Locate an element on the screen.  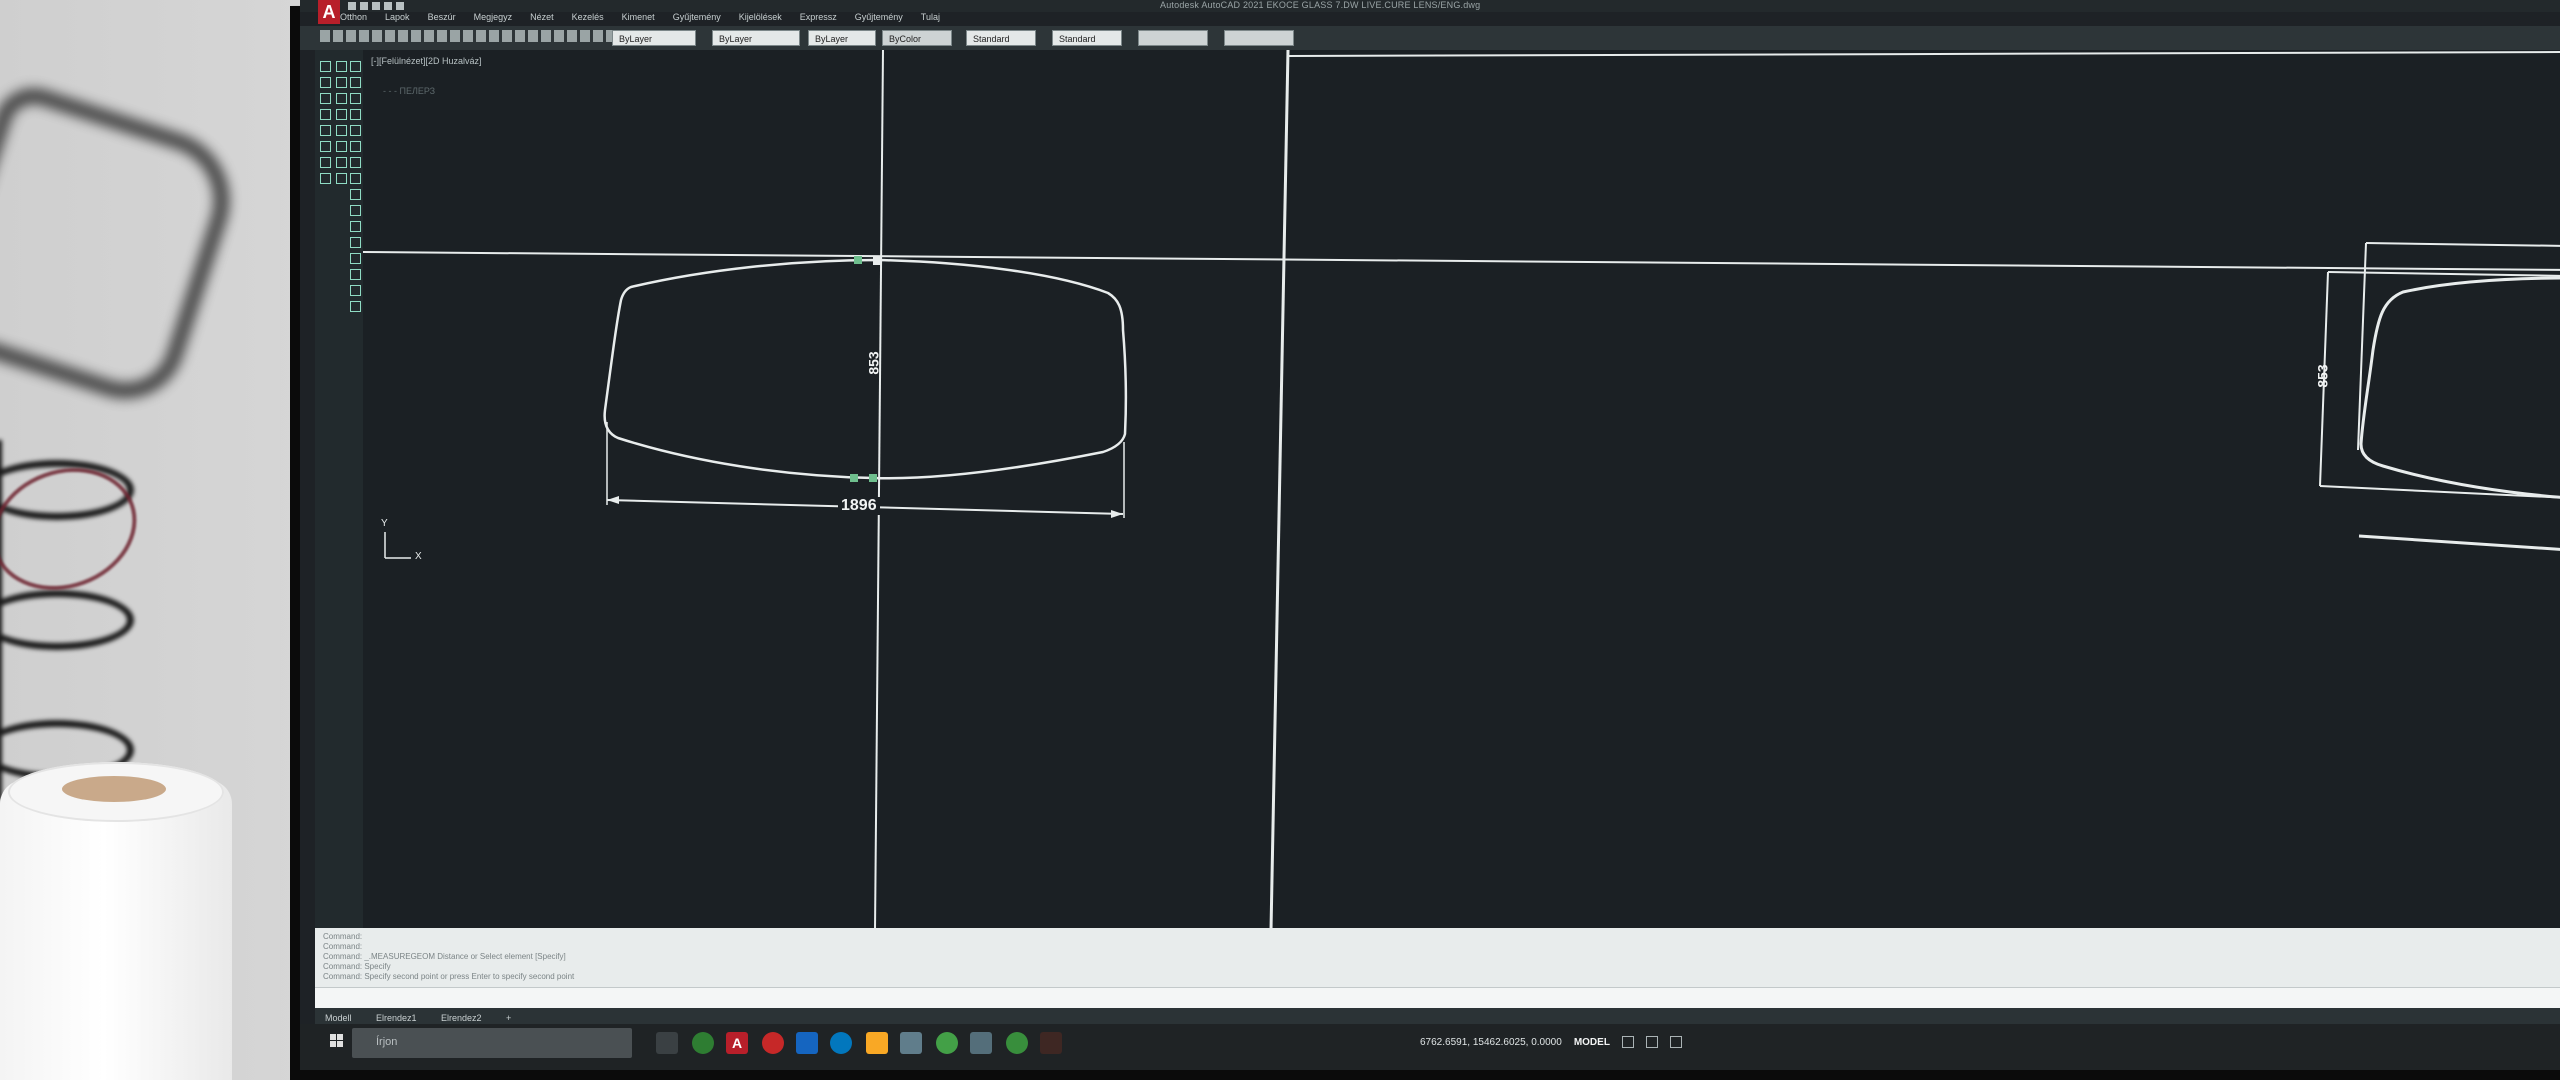
table-style-dropdown is located at coordinates (1173, 38).